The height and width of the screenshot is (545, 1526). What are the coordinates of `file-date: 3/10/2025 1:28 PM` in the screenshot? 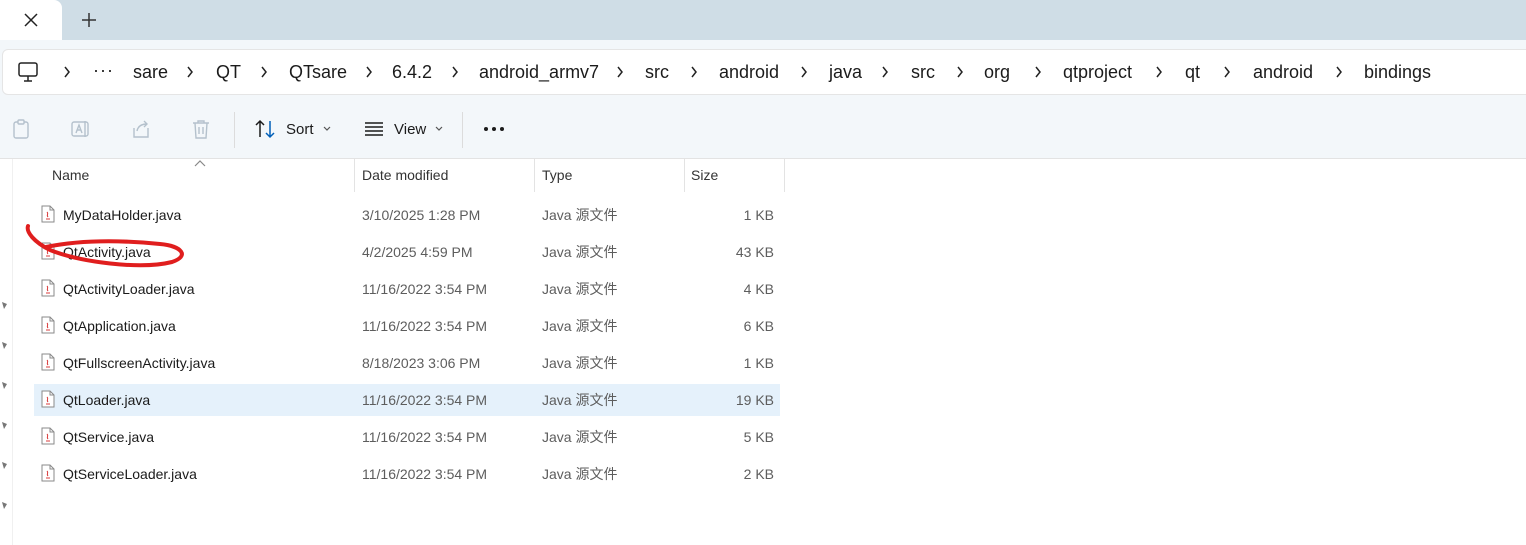 It's located at (421, 215).